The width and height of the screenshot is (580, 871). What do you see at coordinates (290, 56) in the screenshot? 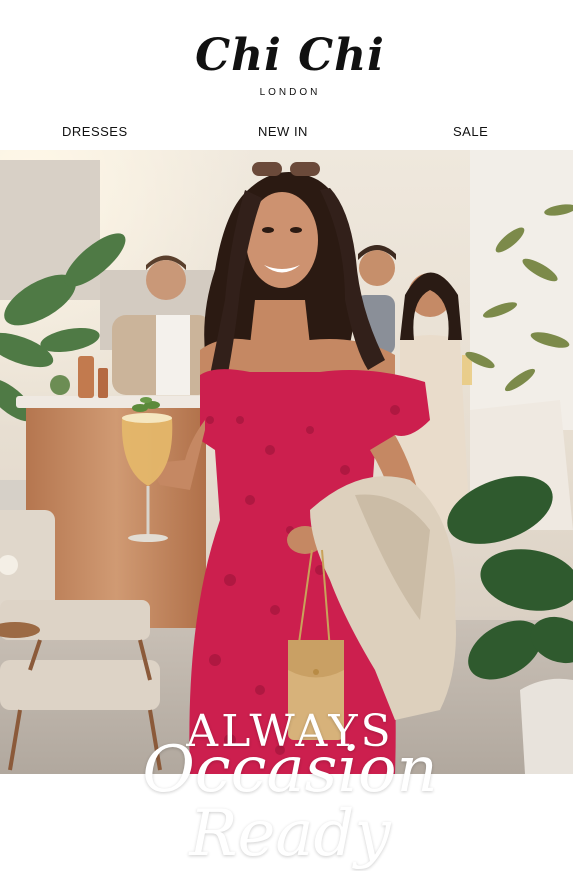
I see `brand-logo: Chi Chi` at bounding box center [290, 56].